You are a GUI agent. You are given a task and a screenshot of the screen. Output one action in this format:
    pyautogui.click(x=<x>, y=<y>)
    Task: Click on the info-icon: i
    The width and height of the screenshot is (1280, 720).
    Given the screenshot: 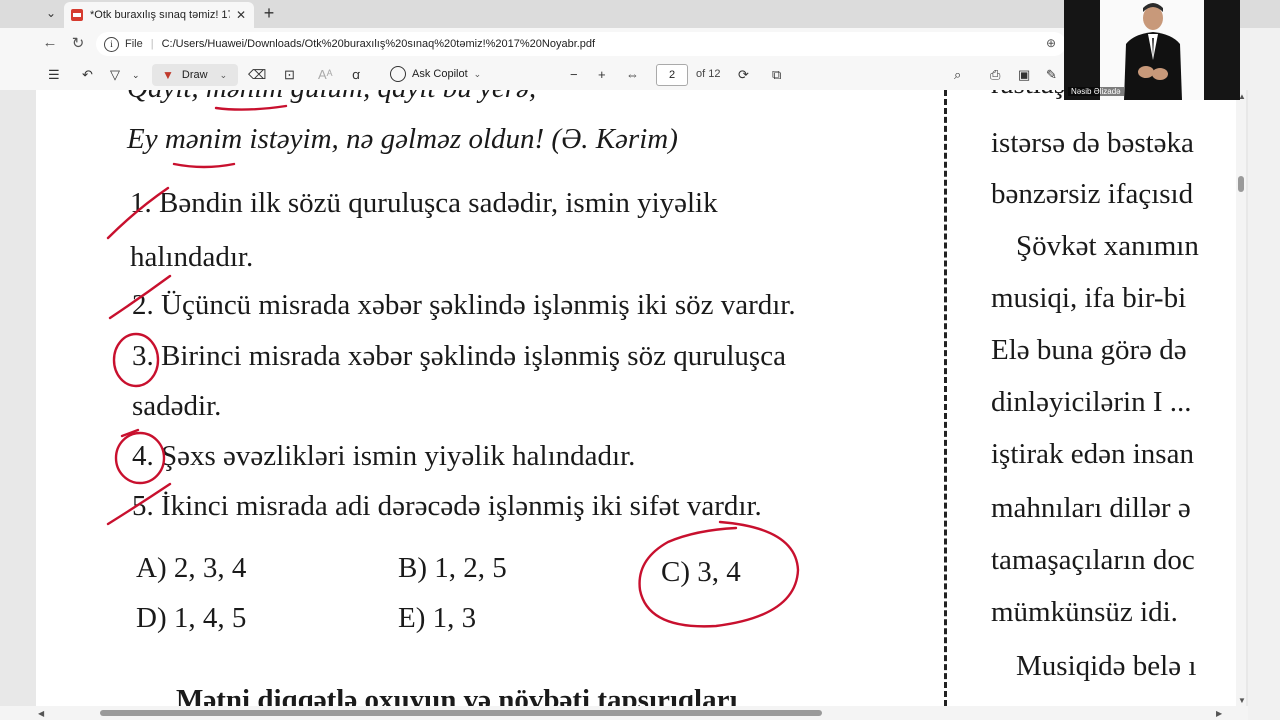 What is the action you would take?
    pyautogui.click(x=111, y=44)
    